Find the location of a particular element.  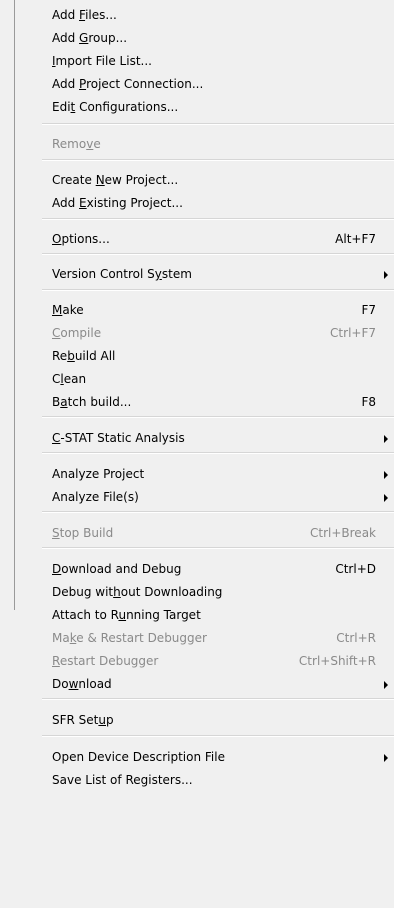

menu-item-mnemonic: y is located at coordinates (158, 274).